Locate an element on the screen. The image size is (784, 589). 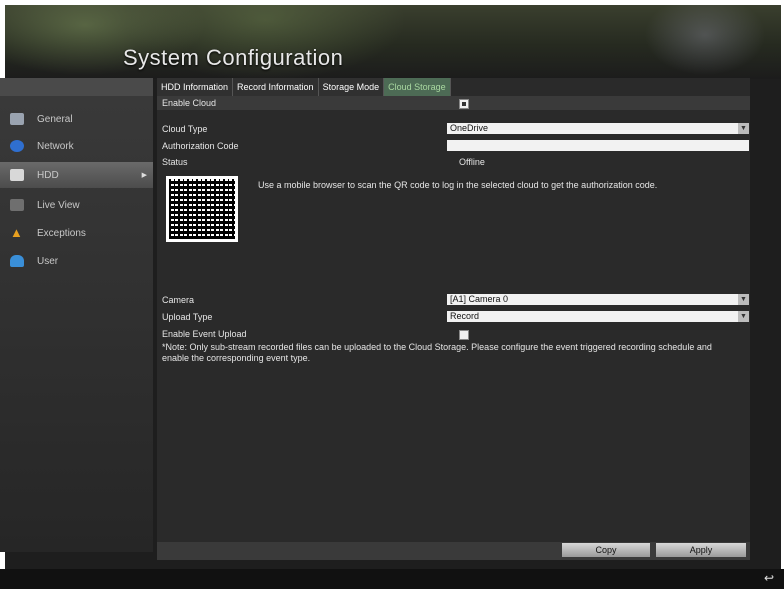
warning-icon: ▲ is located at coordinates (16, 232).